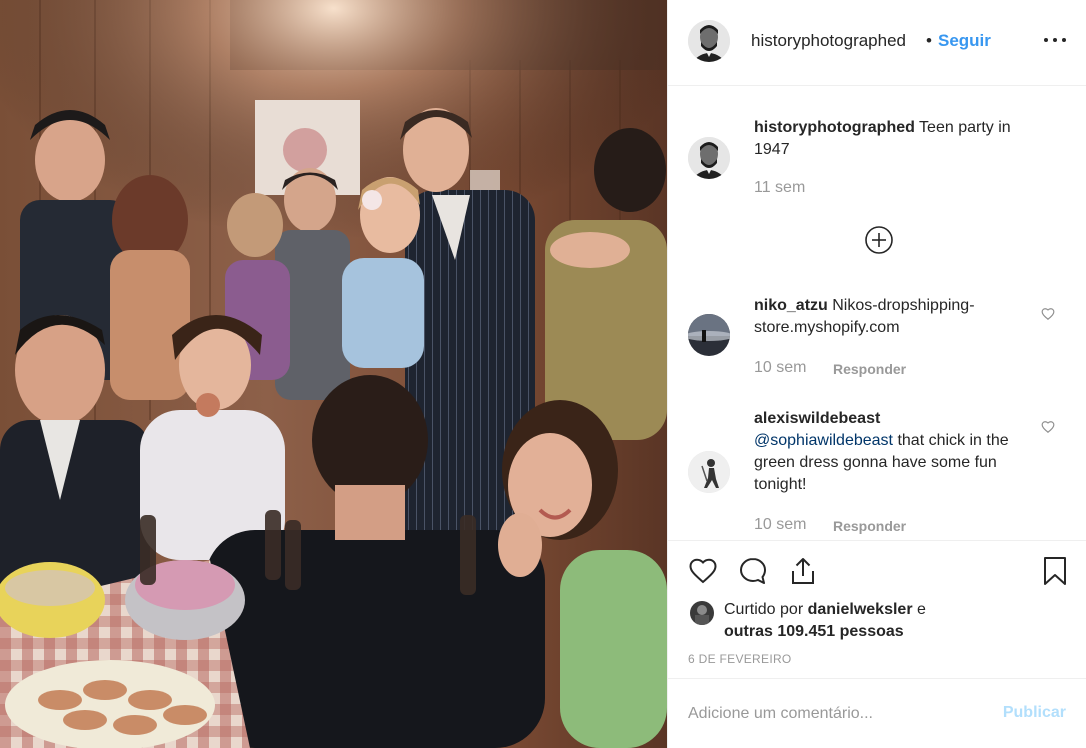 The width and height of the screenshot is (1086, 748). What do you see at coordinates (740, 659) in the screenshot?
I see `post-date: 6 DE FEVEREIRO` at bounding box center [740, 659].